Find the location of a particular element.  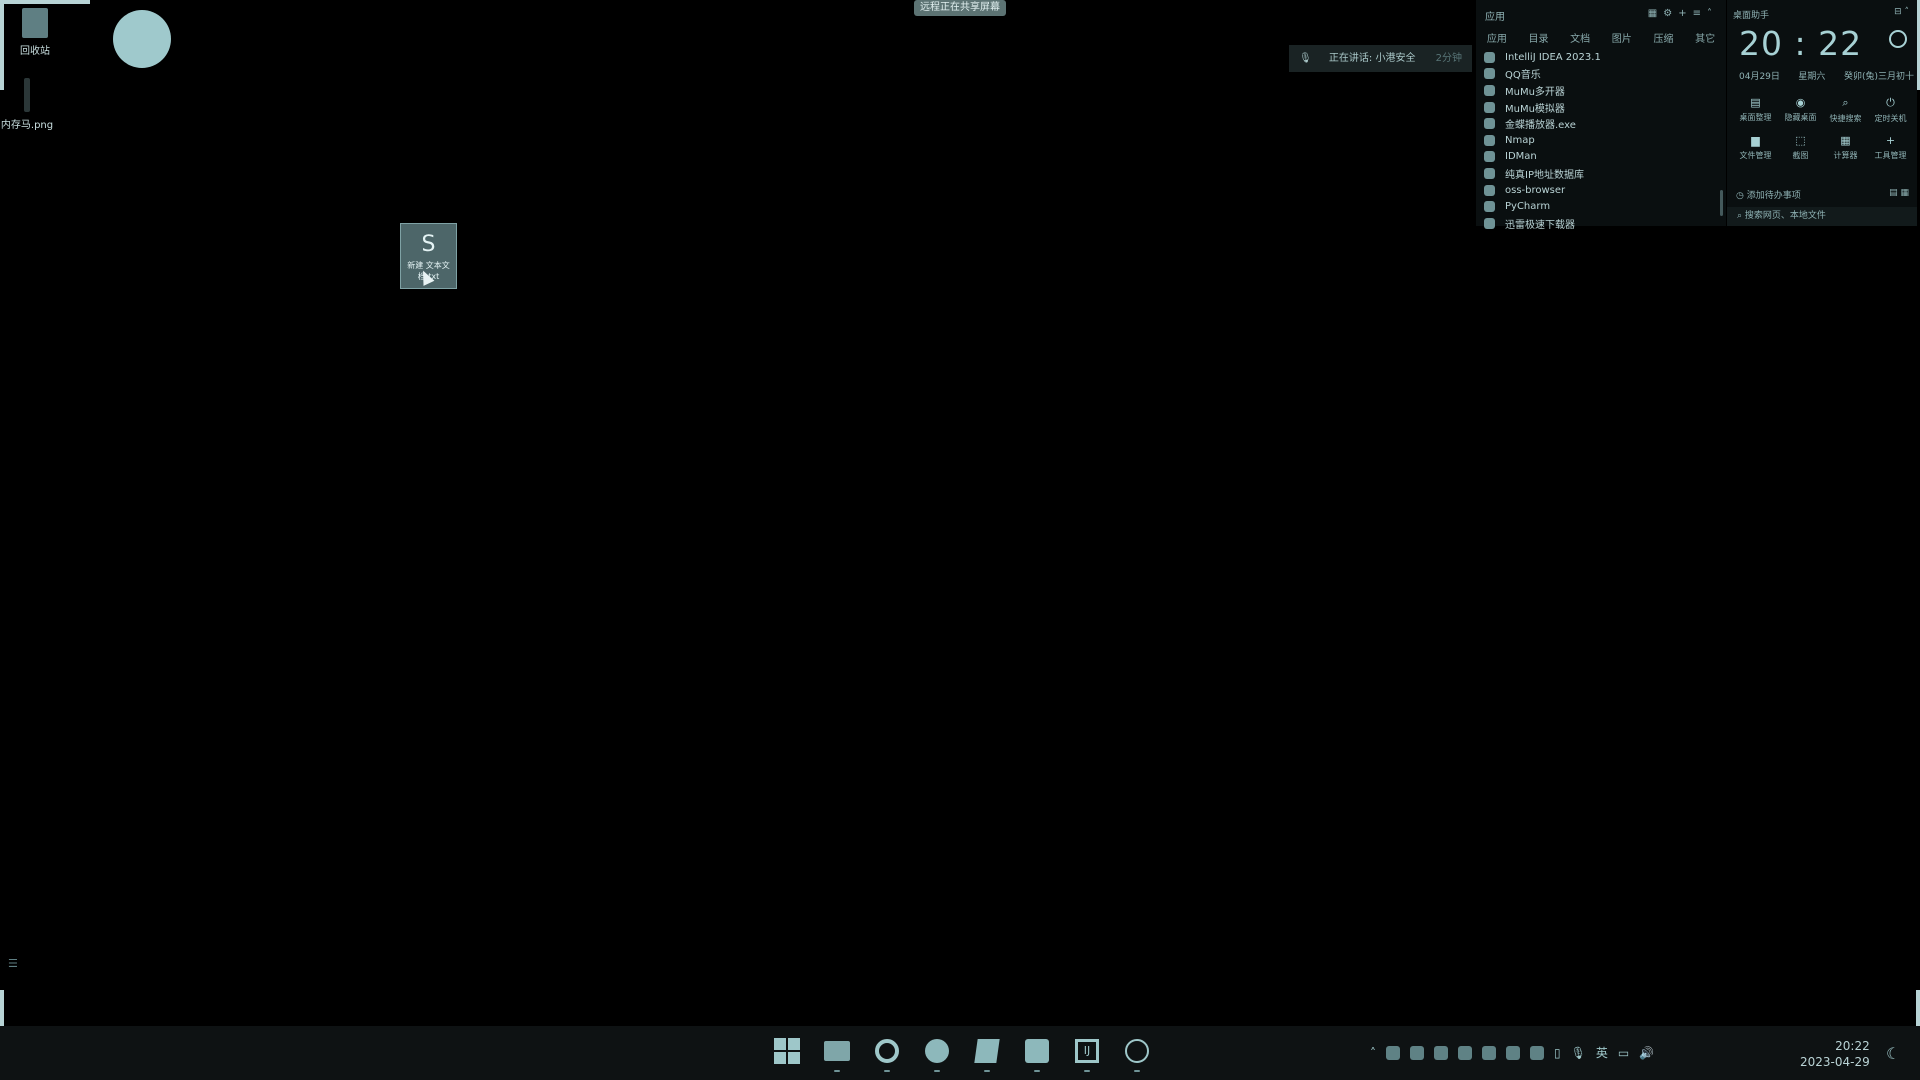

app-label: Nmap is located at coordinates (1520, 140).